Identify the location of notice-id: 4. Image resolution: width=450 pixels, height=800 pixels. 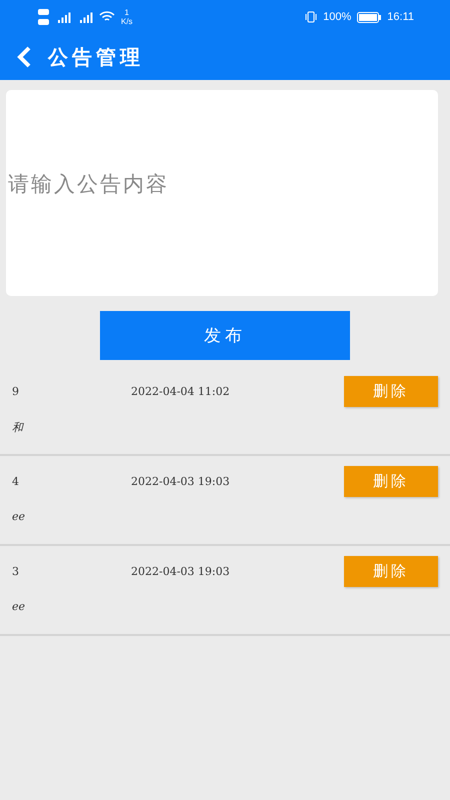
(16, 481).